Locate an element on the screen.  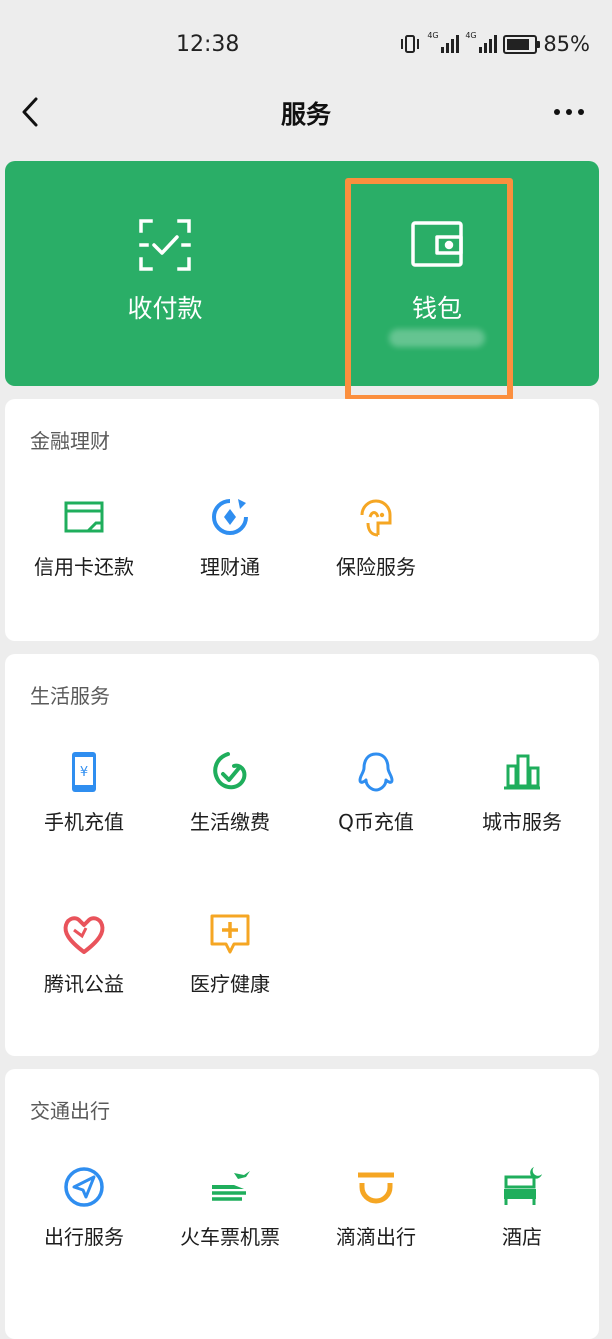
service-charity: 腾讯公益 is located at coordinates (84, 954).